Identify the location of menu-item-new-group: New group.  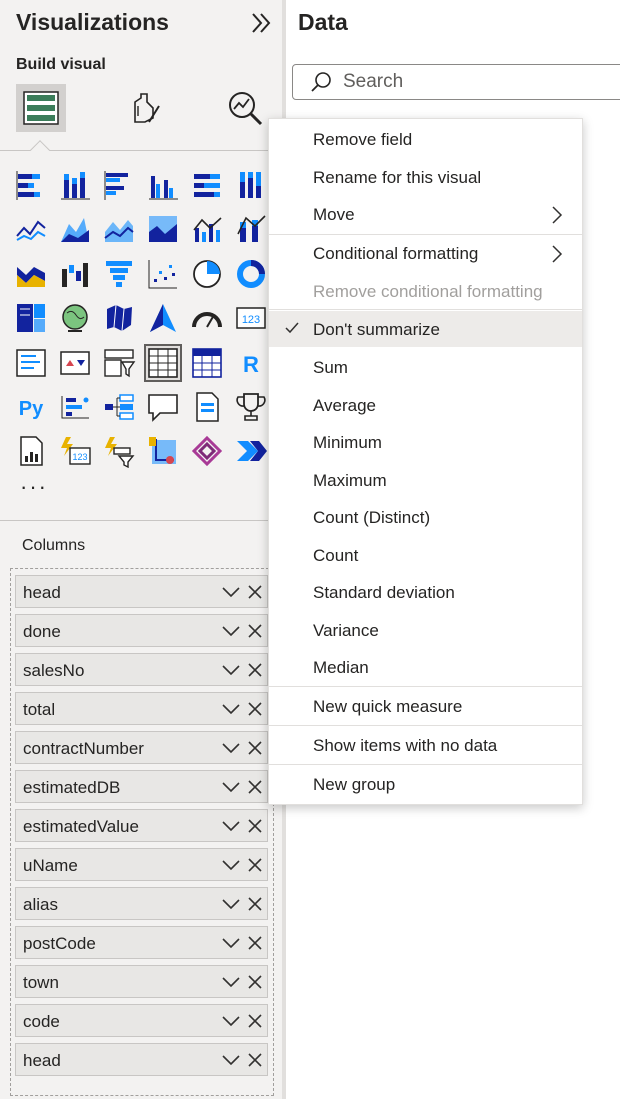
(425, 784).